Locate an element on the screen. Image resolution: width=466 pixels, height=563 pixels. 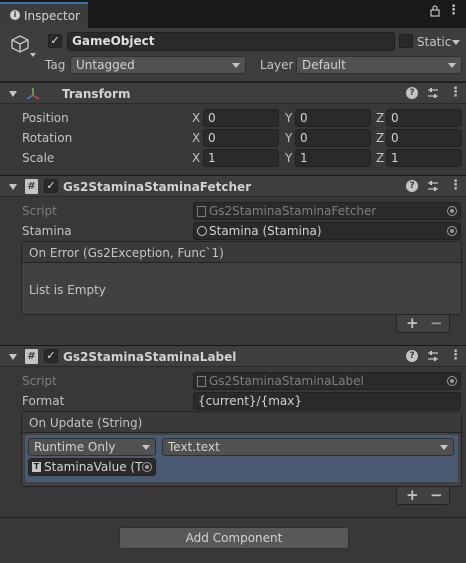
gameobject-name-input: GameObject is located at coordinates (231, 41).